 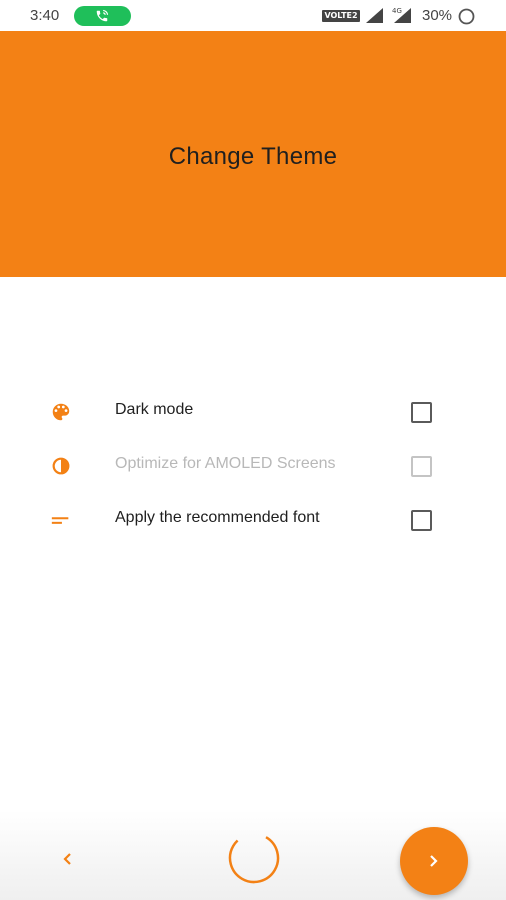 What do you see at coordinates (253, 411) in the screenshot?
I see `option-dark-mode: Dark mode` at bounding box center [253, 411].